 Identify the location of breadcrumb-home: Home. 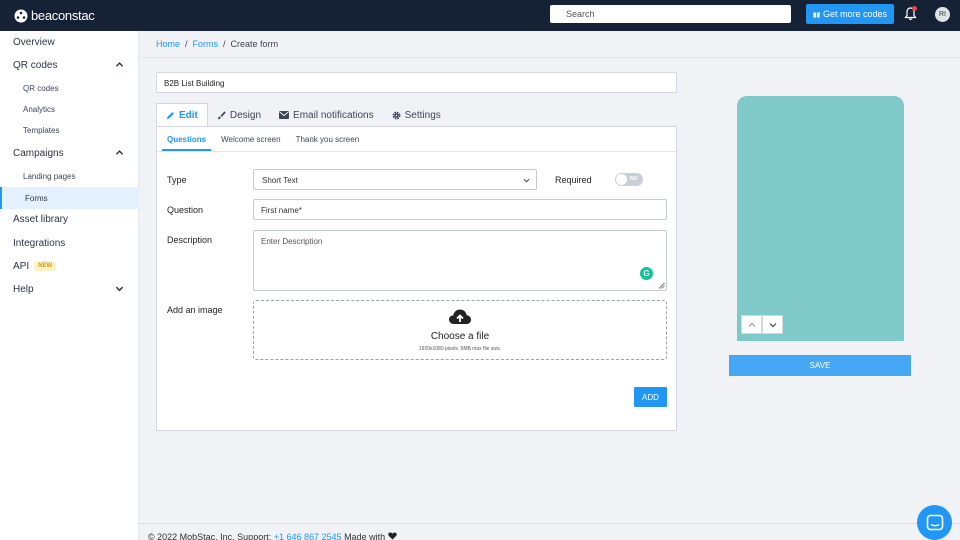
(168, 44).